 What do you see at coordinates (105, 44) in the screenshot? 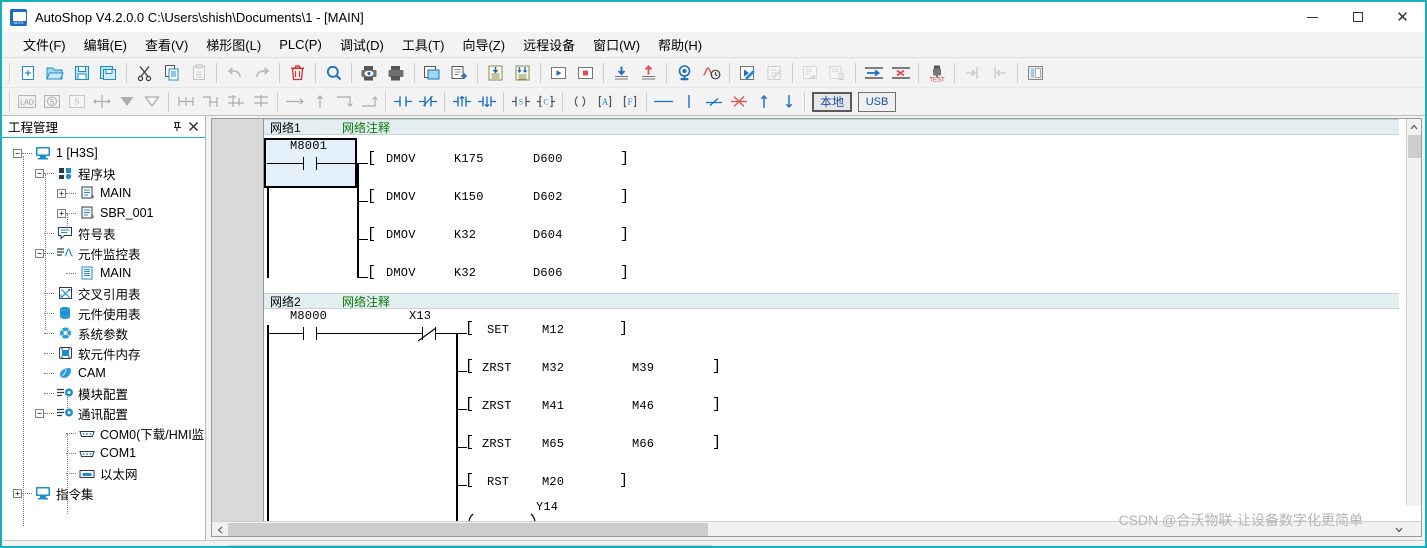
I see `menu-edit: 编辑(E)` at bounding box center [105, 44].